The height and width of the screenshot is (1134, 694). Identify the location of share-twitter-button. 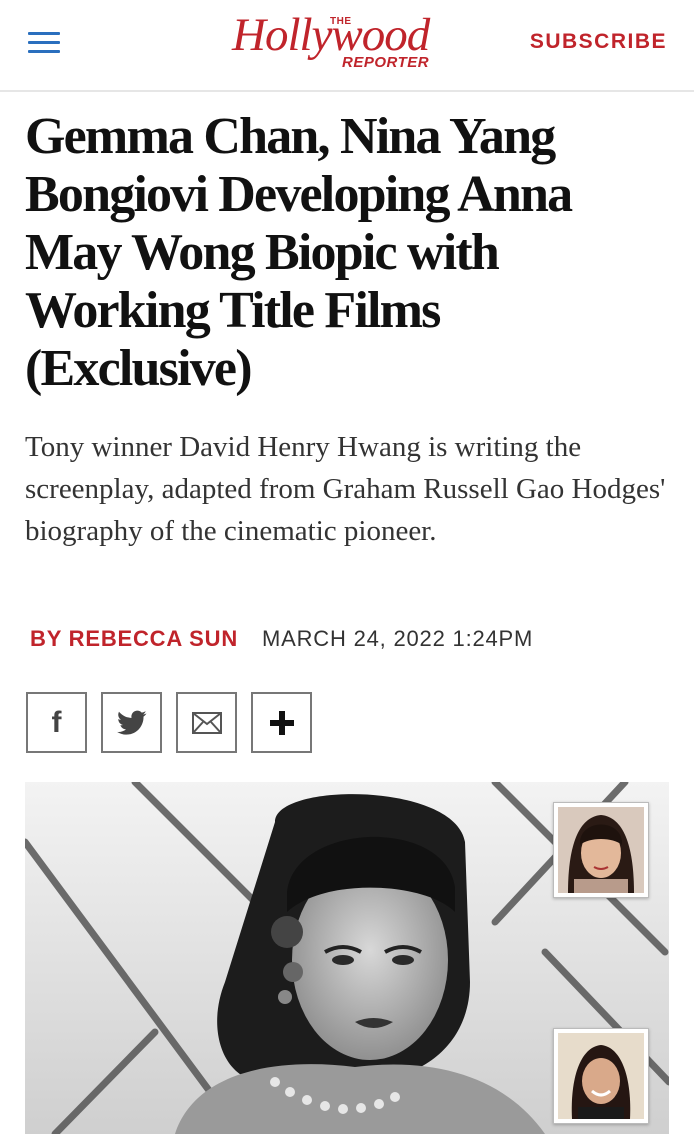
(131, 722).